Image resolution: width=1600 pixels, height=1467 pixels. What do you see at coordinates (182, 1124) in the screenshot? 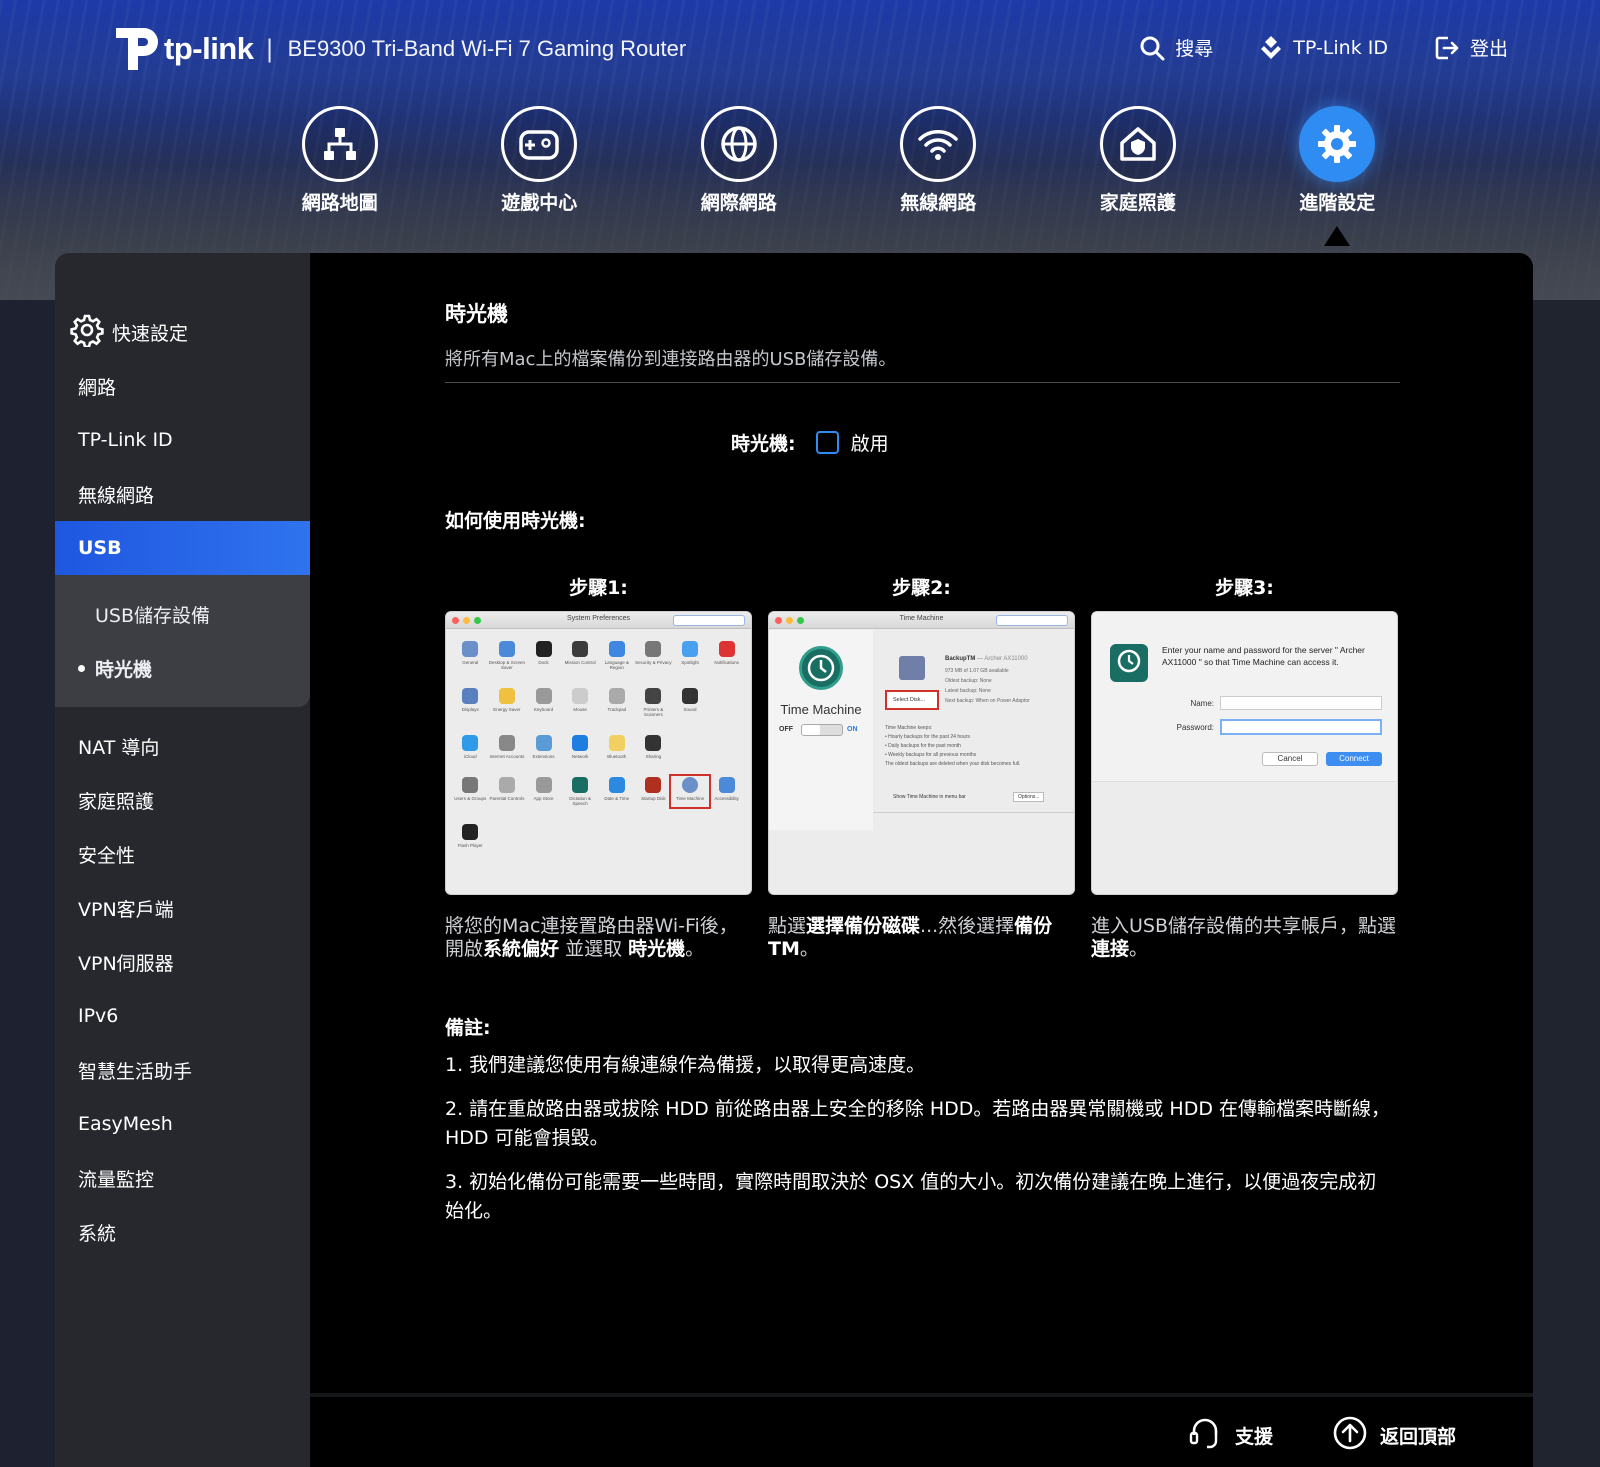
I see `sidebar-item-easymesh: EasyMesh` at bounding box center [182, 1124].